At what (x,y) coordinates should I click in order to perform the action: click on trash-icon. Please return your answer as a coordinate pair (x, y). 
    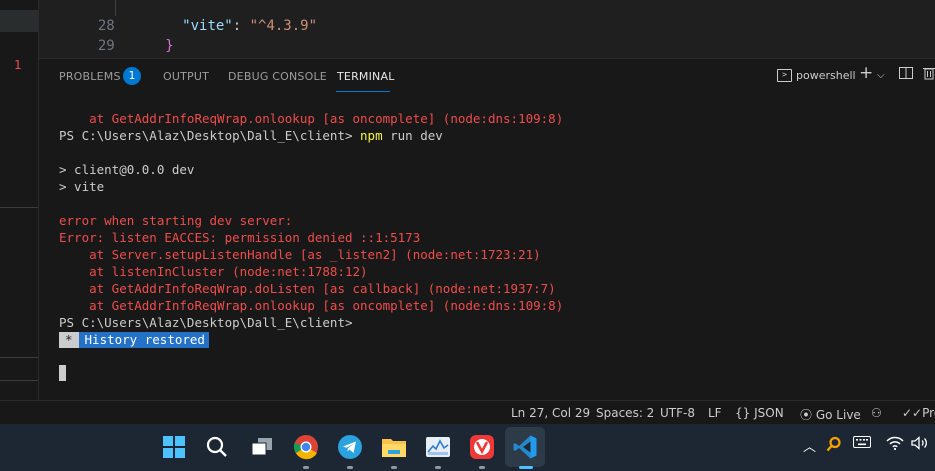
    Looking at the image, I should click on (929, 75).